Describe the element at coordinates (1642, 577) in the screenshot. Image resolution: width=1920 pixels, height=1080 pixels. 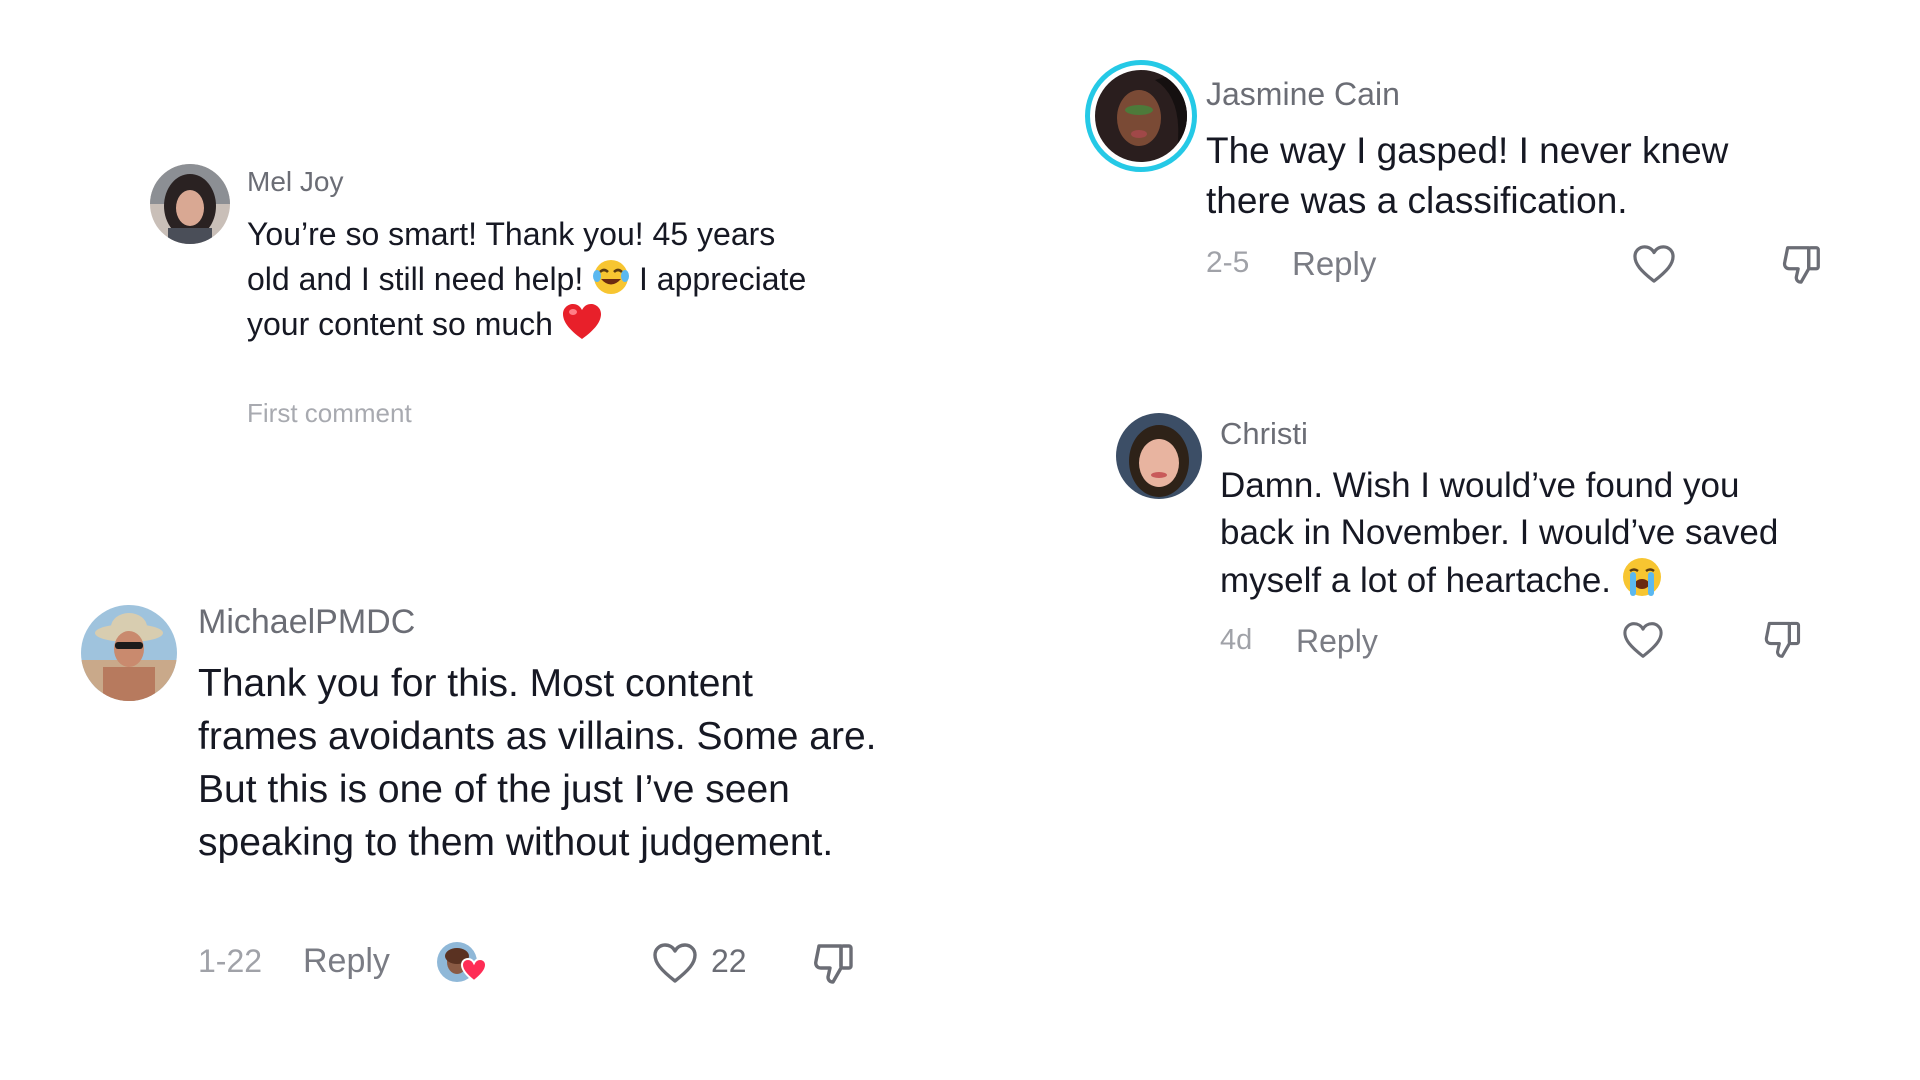
I see `loudly-crying-emoji-icon` at that location.